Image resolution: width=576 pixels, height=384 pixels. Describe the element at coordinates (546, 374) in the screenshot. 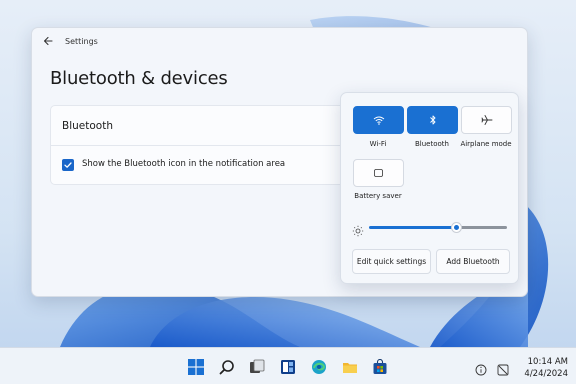

I see `clock-date: 4/24/2024` at that location.